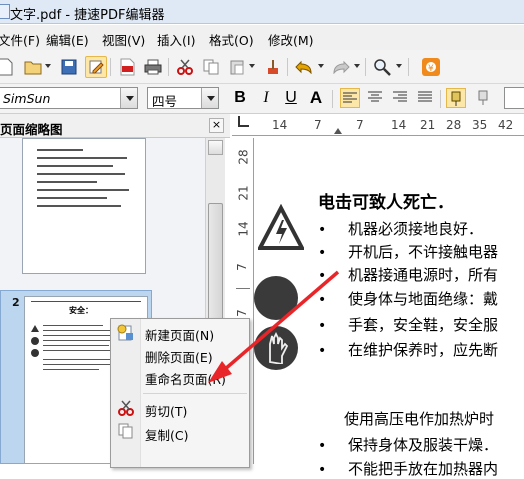  Describe the element at coordinates (262, 37) in the screenshot. I see `menu-bar: 文件(F) 编辑(E) 视图(V) 插入(I) 格式(O) 修改(M)` at that location.